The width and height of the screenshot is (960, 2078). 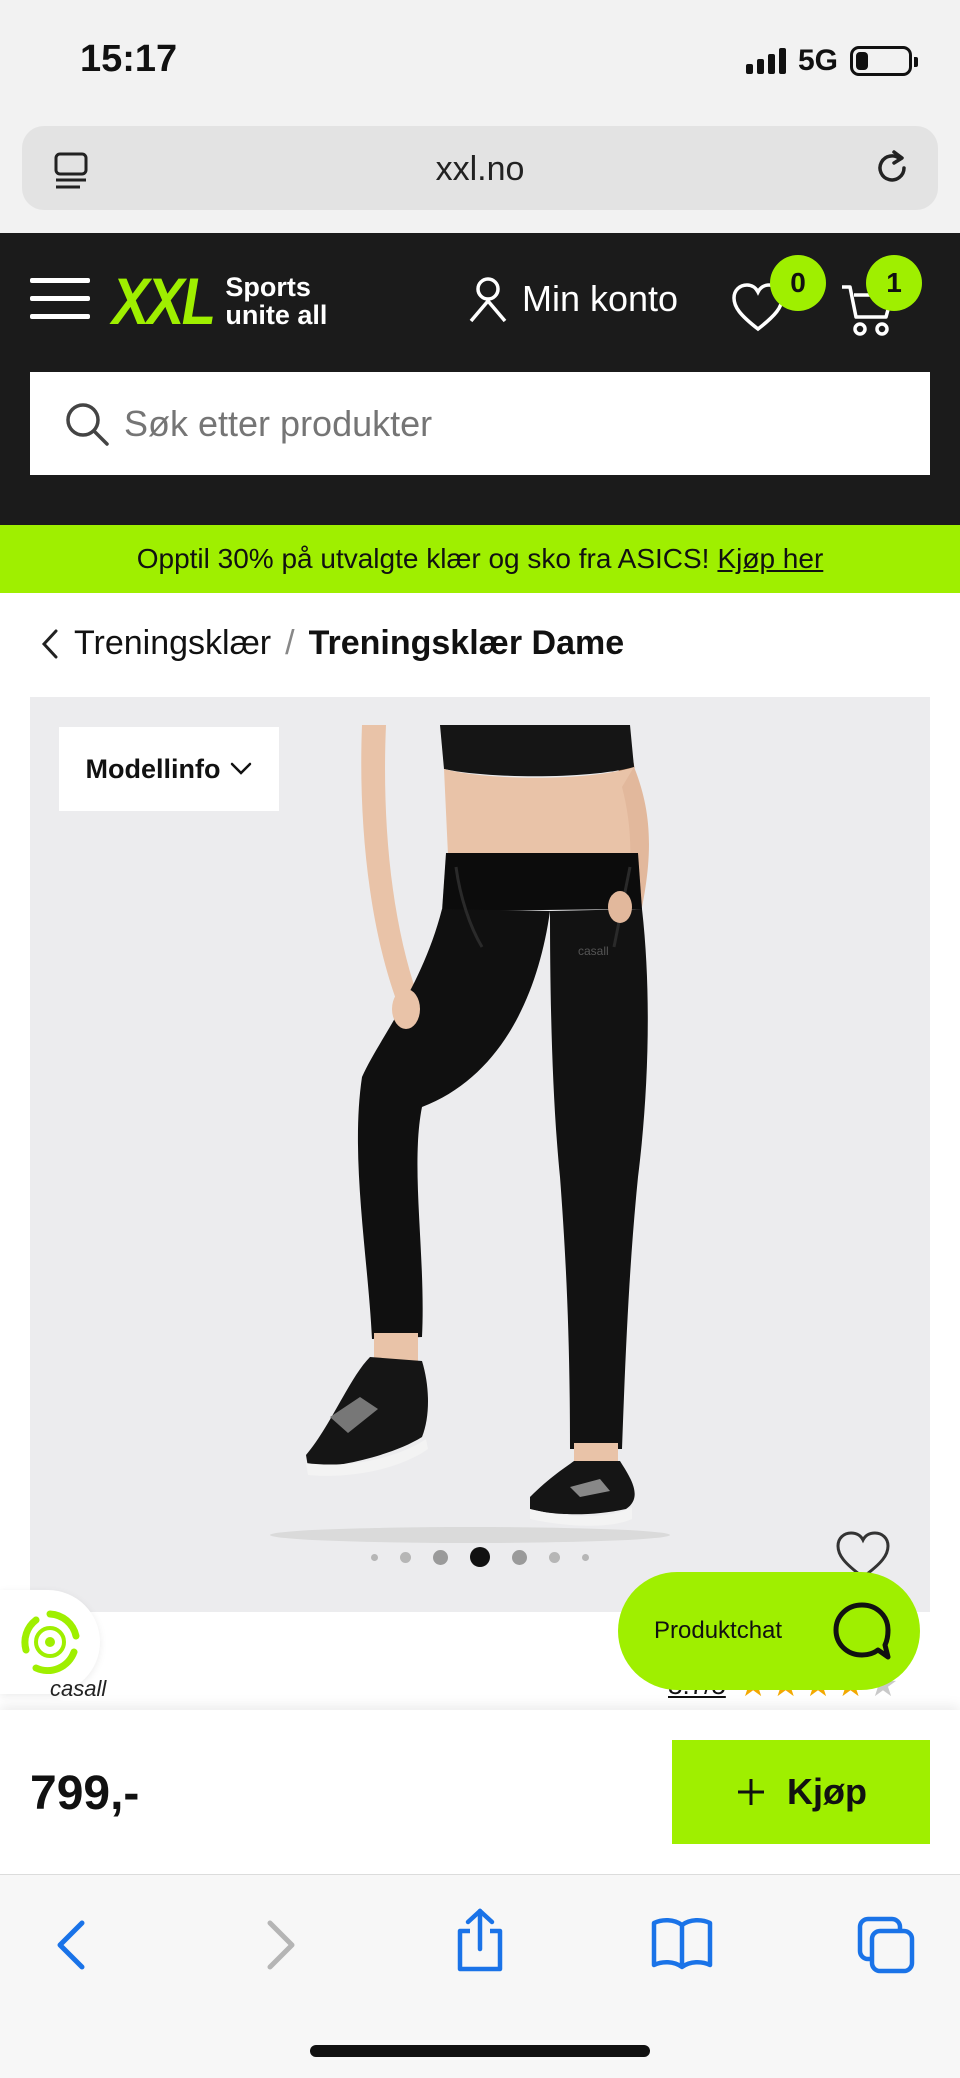 I want to click on model-info-button: Modellinfo, so click(x=169, y=769).